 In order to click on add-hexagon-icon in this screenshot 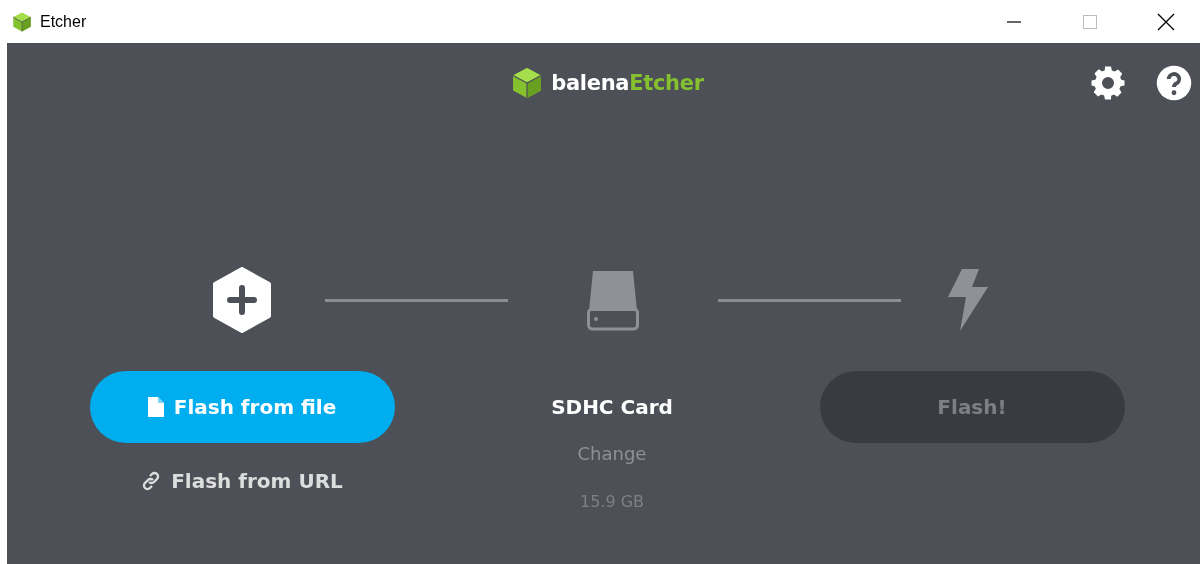, I will do `click(242, 300)`.